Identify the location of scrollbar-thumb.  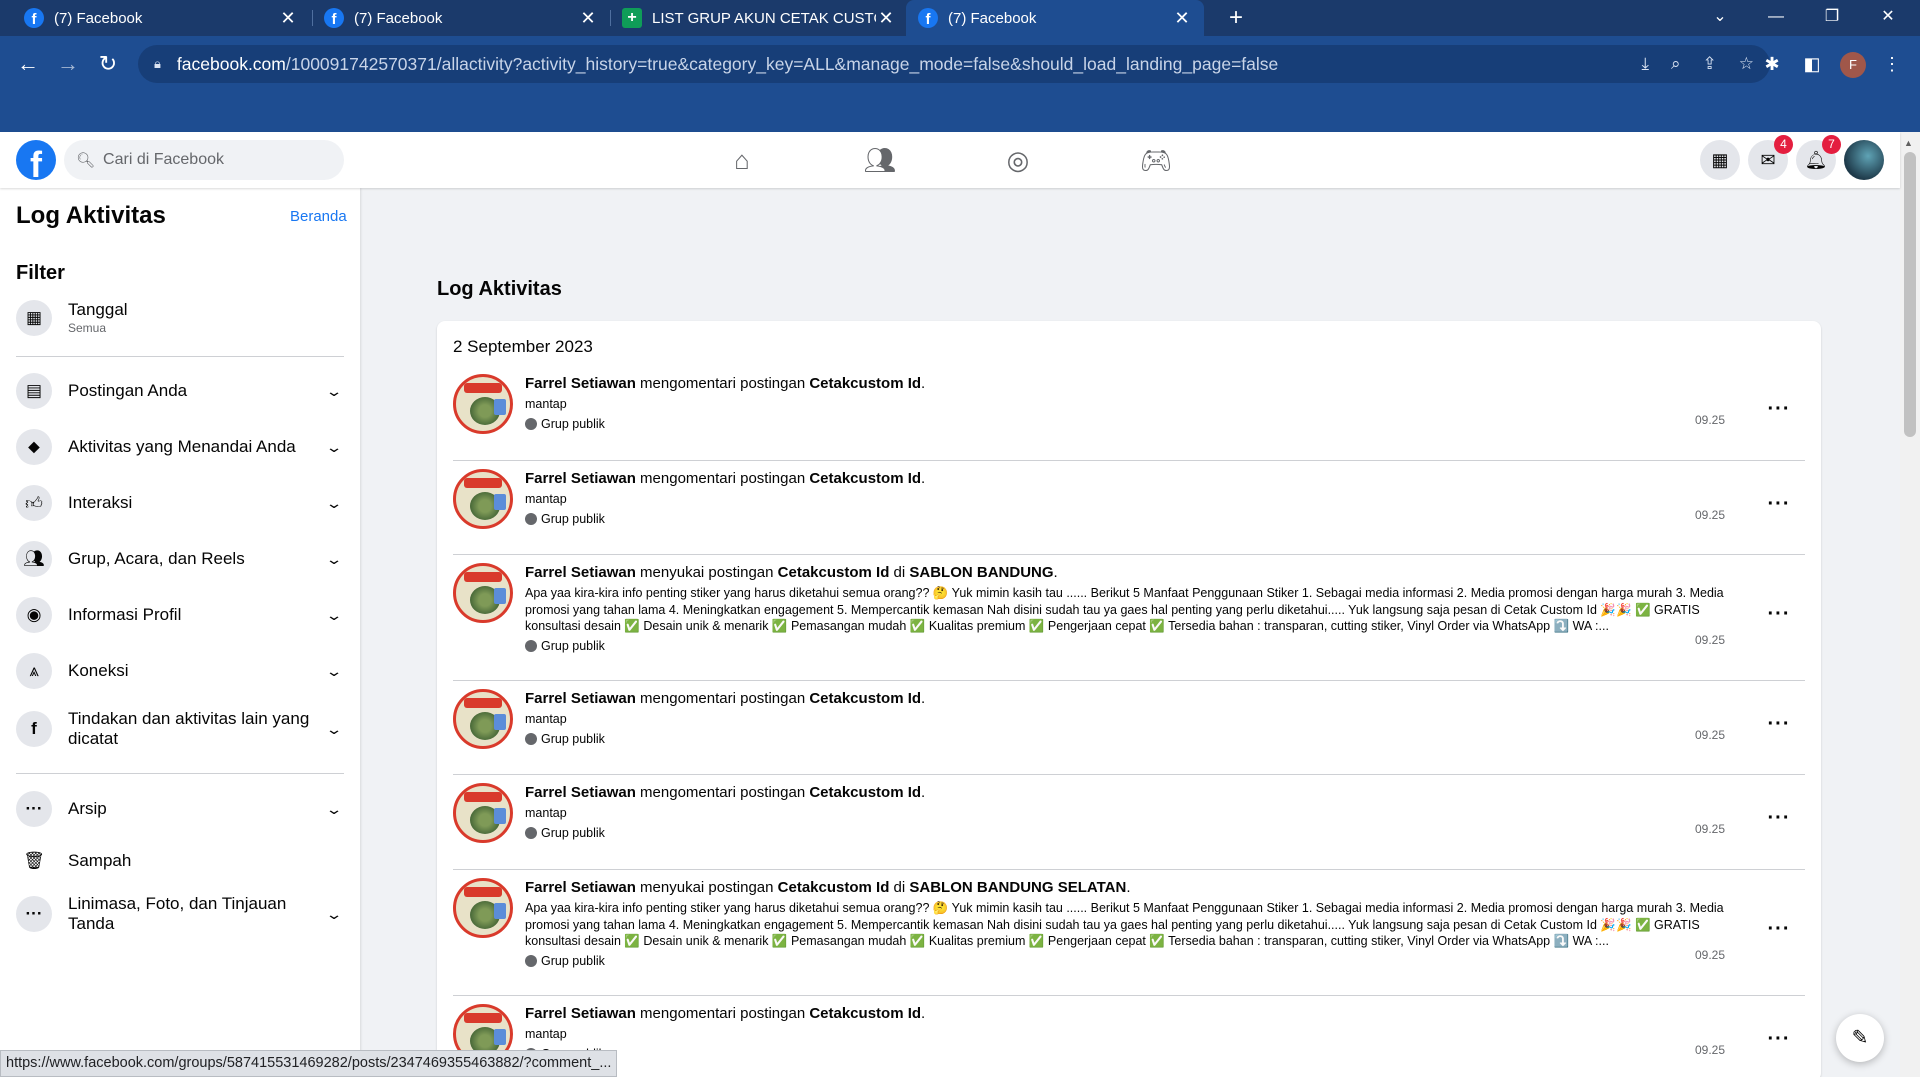
(1910, 294).